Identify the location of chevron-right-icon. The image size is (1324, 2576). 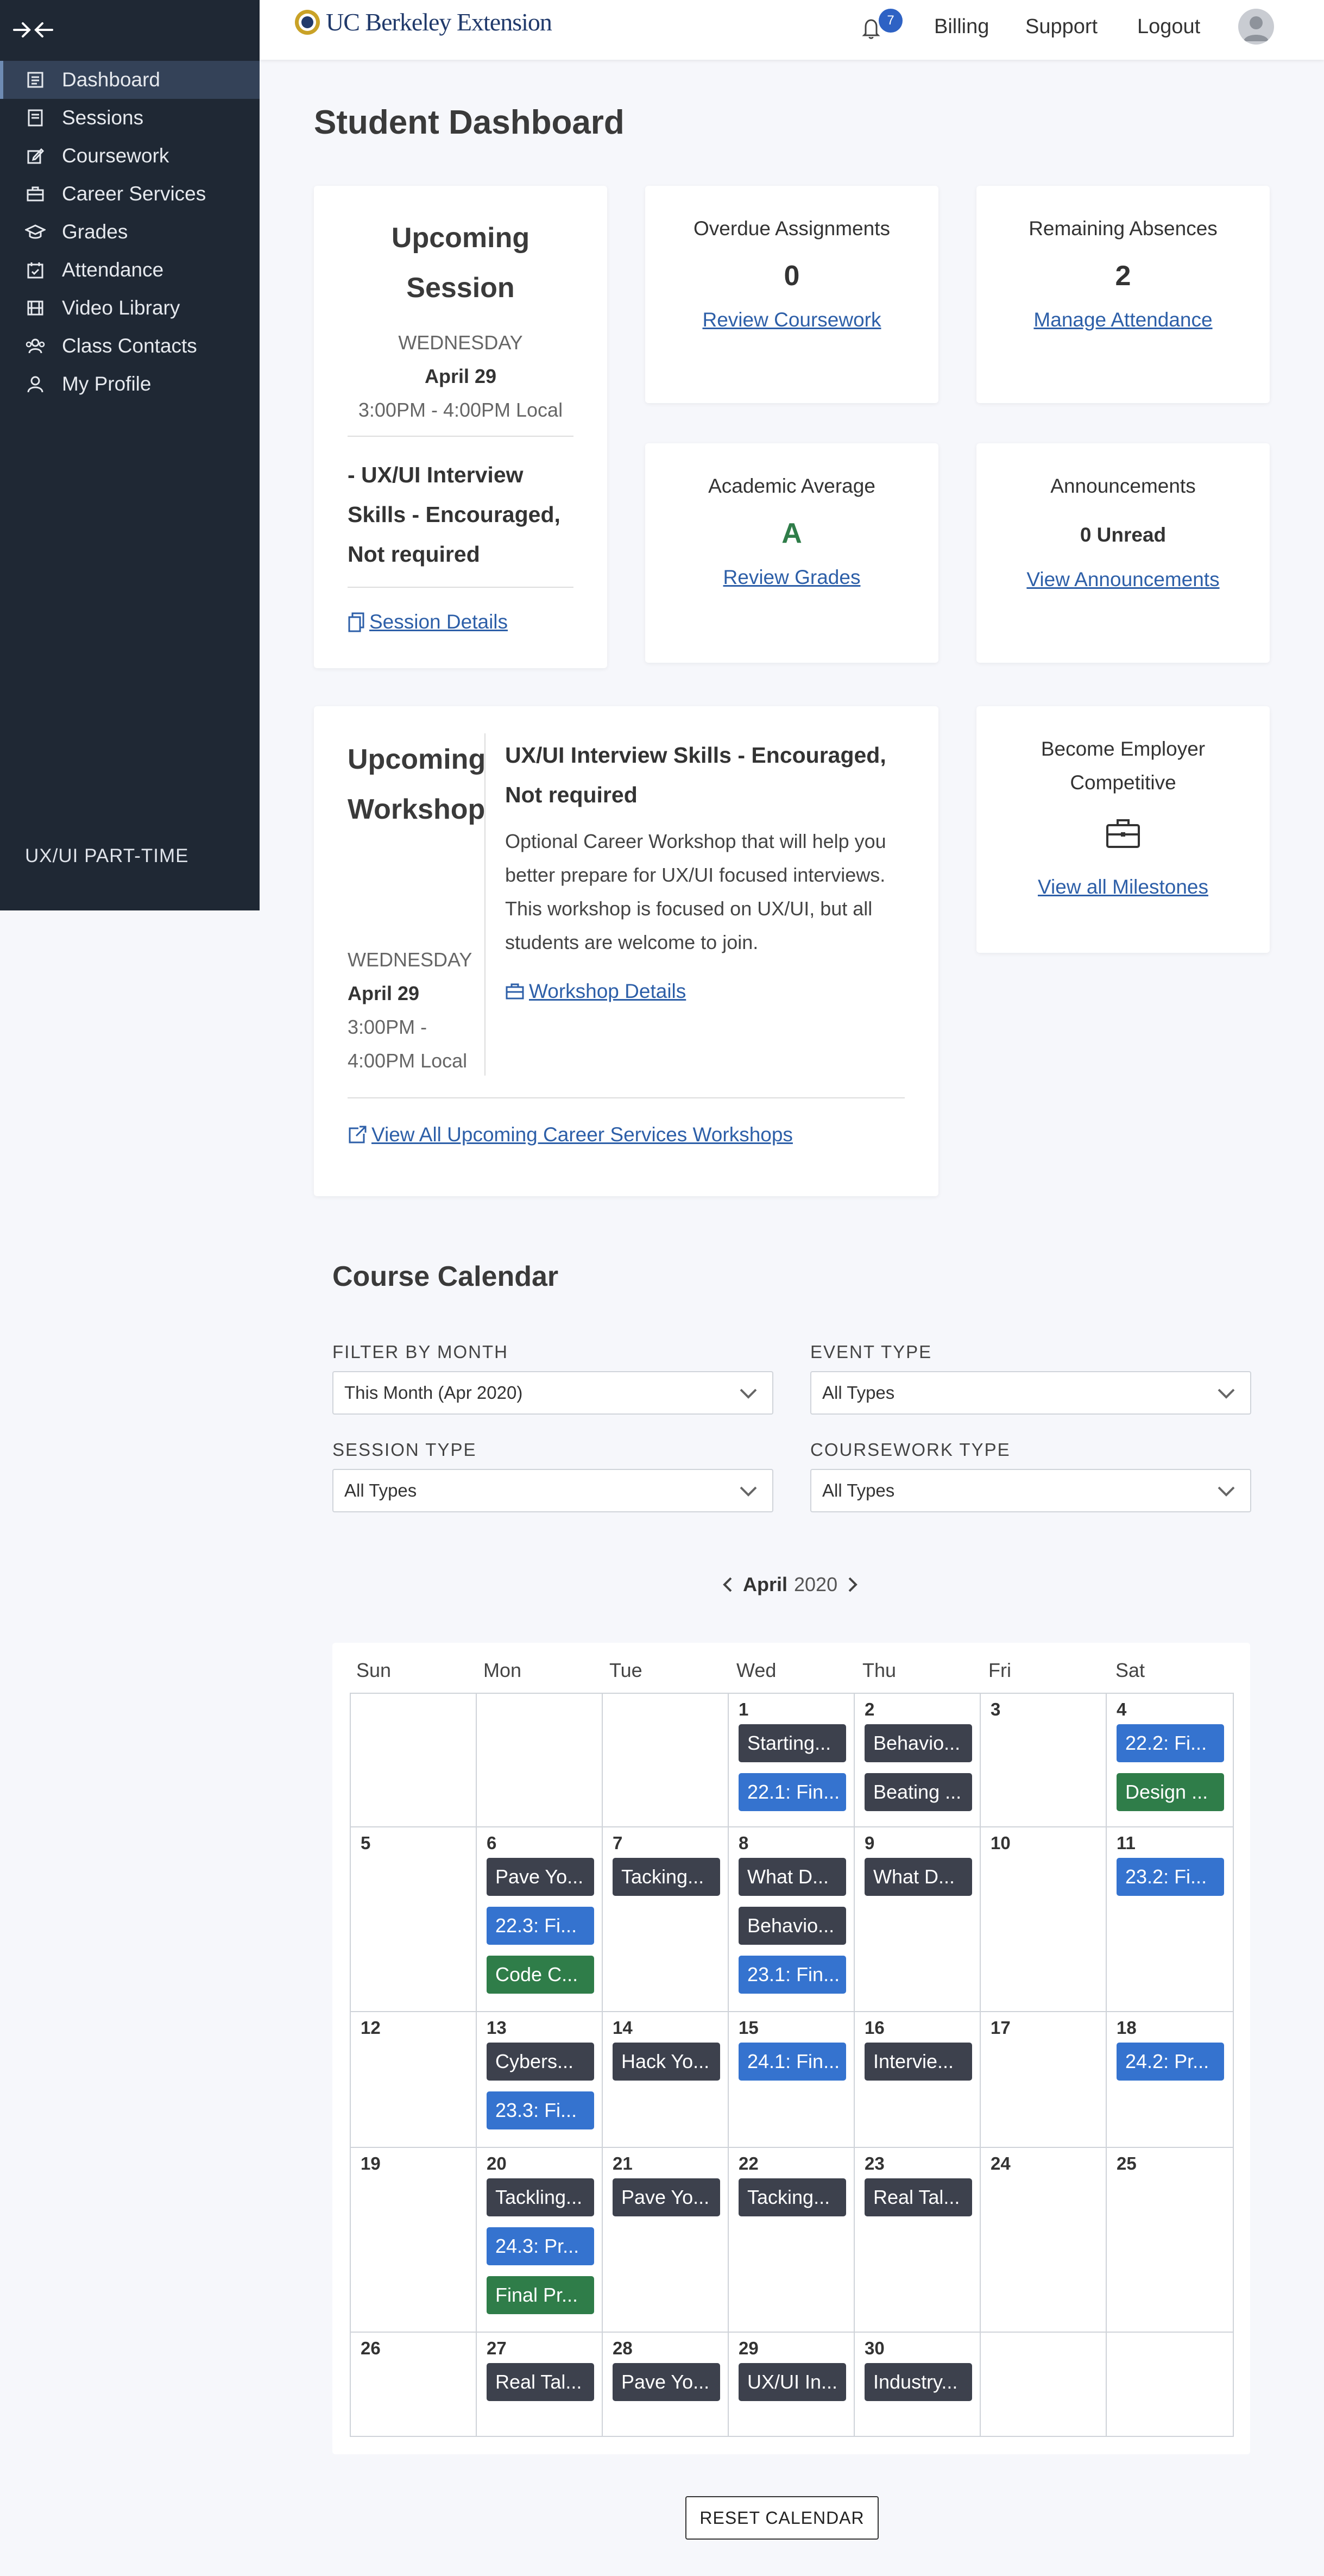
(852, 1584).